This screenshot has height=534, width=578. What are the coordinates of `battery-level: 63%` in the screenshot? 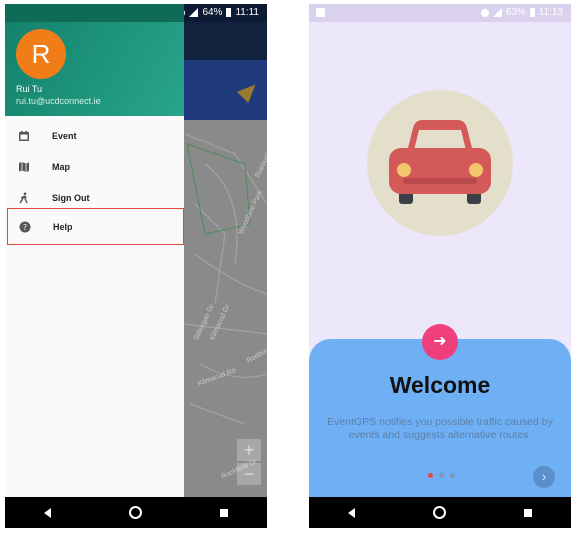 It's located at (515, 12).